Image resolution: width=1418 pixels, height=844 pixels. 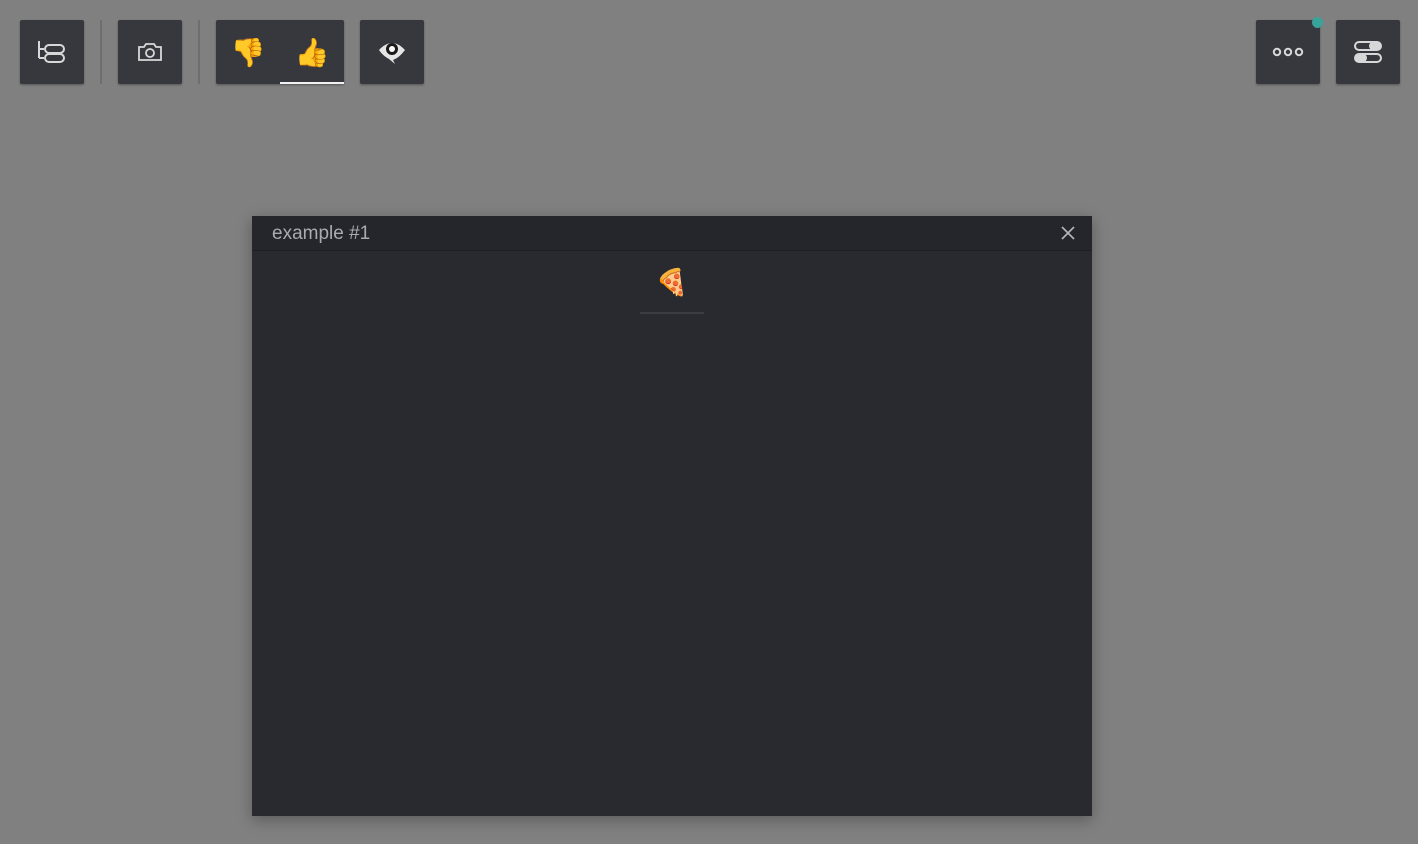 I want to click on thumbs-up-icon: 👍, so click(x=312, y=52).